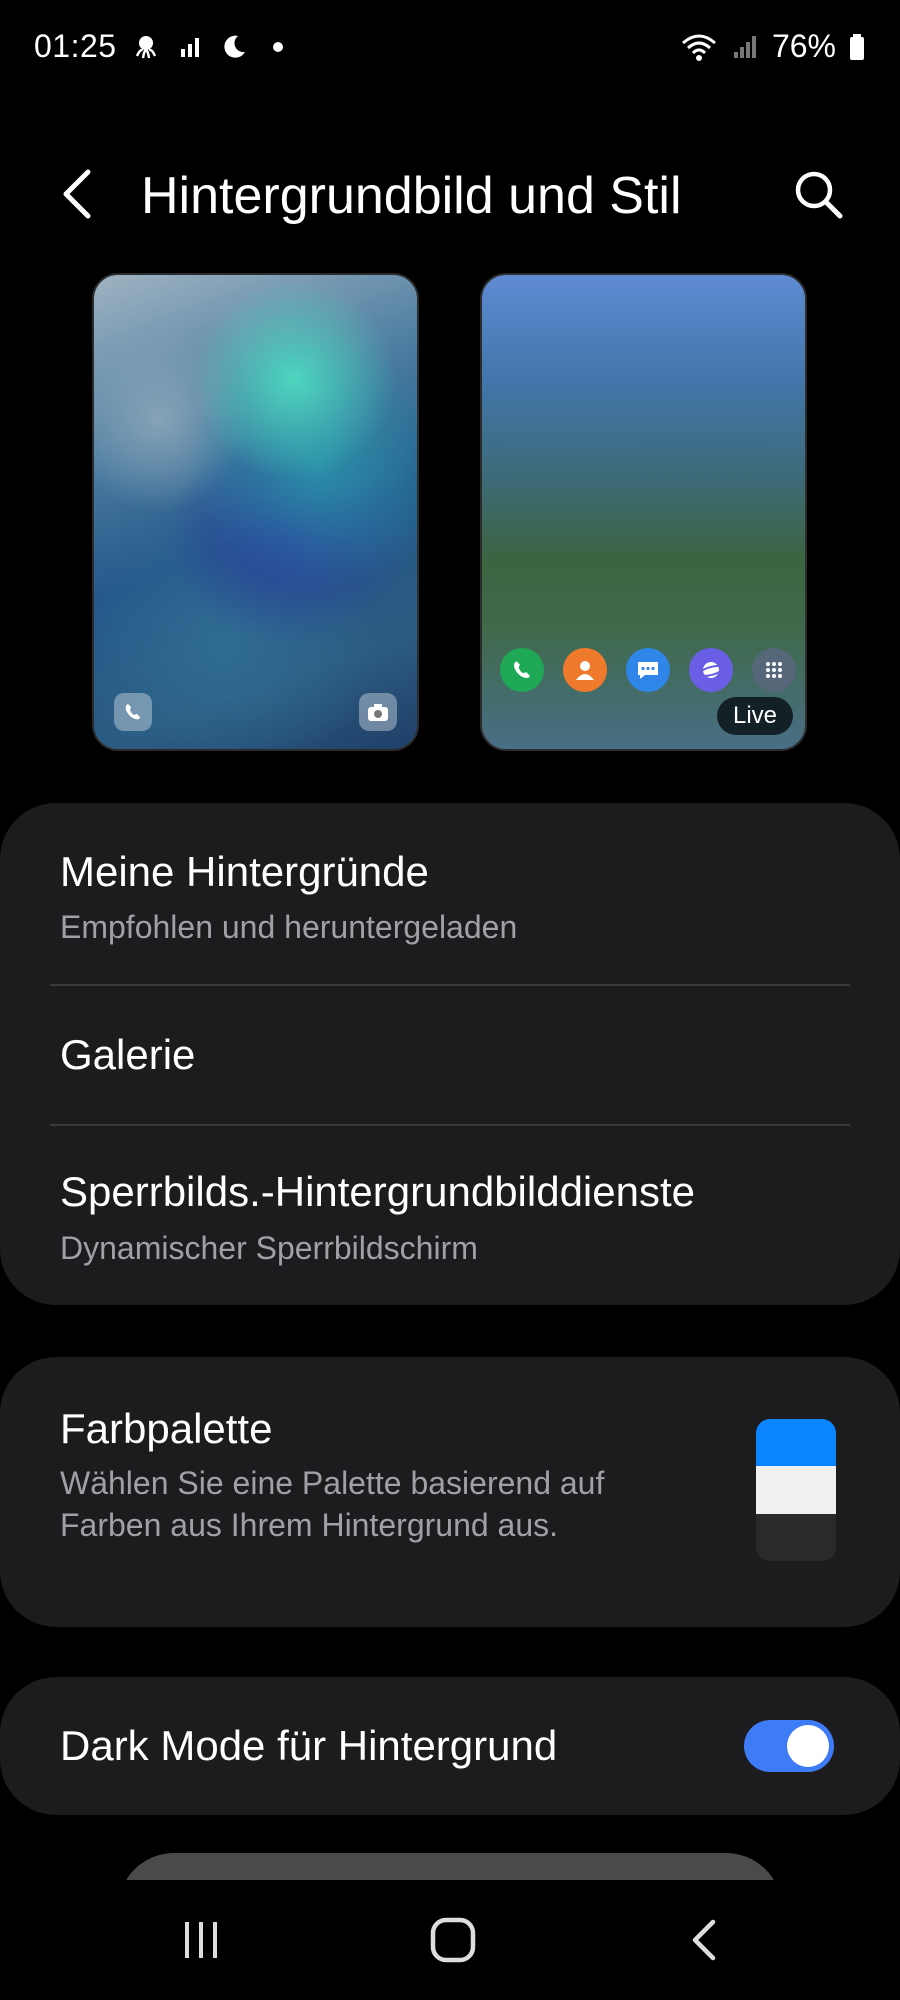 The height and width of the screenshot is (2000, 900). What do you see at coordinates (378, 1191) in the screenshot?
I see `menu-item-title: Sperrbilds.-Hintergrundbilddienste` at bounding box center [378, 1191].